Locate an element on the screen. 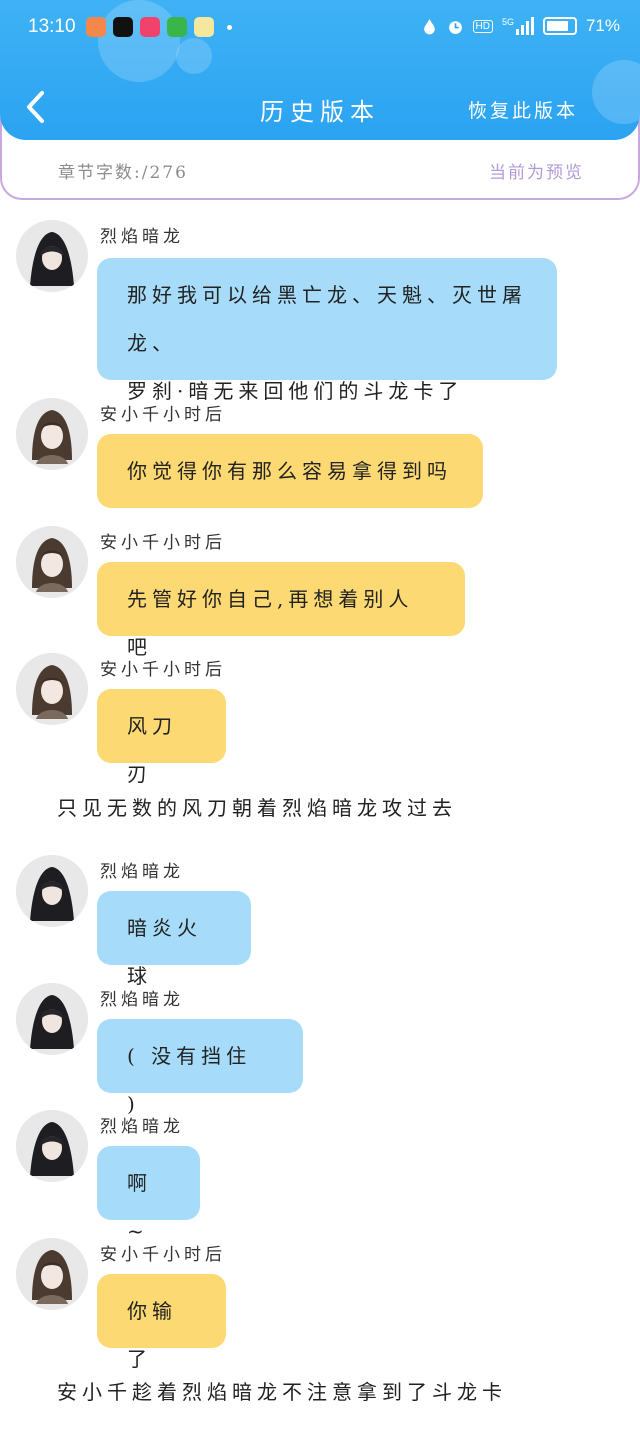  hd-icon: HD is located at coordinates (482, 26).